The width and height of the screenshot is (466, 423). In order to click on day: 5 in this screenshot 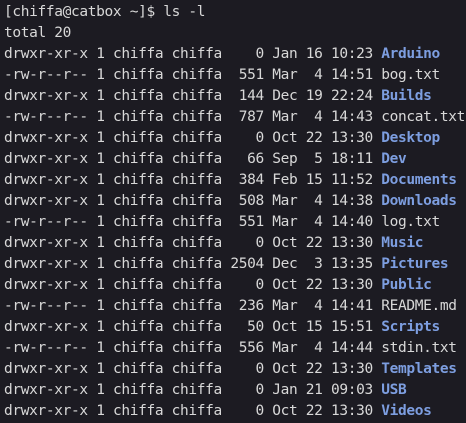, I will do `click(314, 159)`.